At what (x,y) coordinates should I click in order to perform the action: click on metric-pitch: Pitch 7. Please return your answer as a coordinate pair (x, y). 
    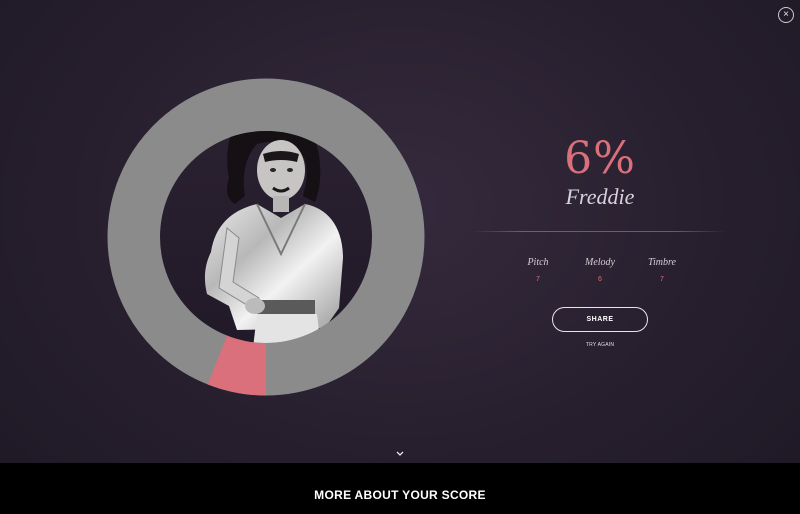
    Looking at the image, I should click on (538, 270).